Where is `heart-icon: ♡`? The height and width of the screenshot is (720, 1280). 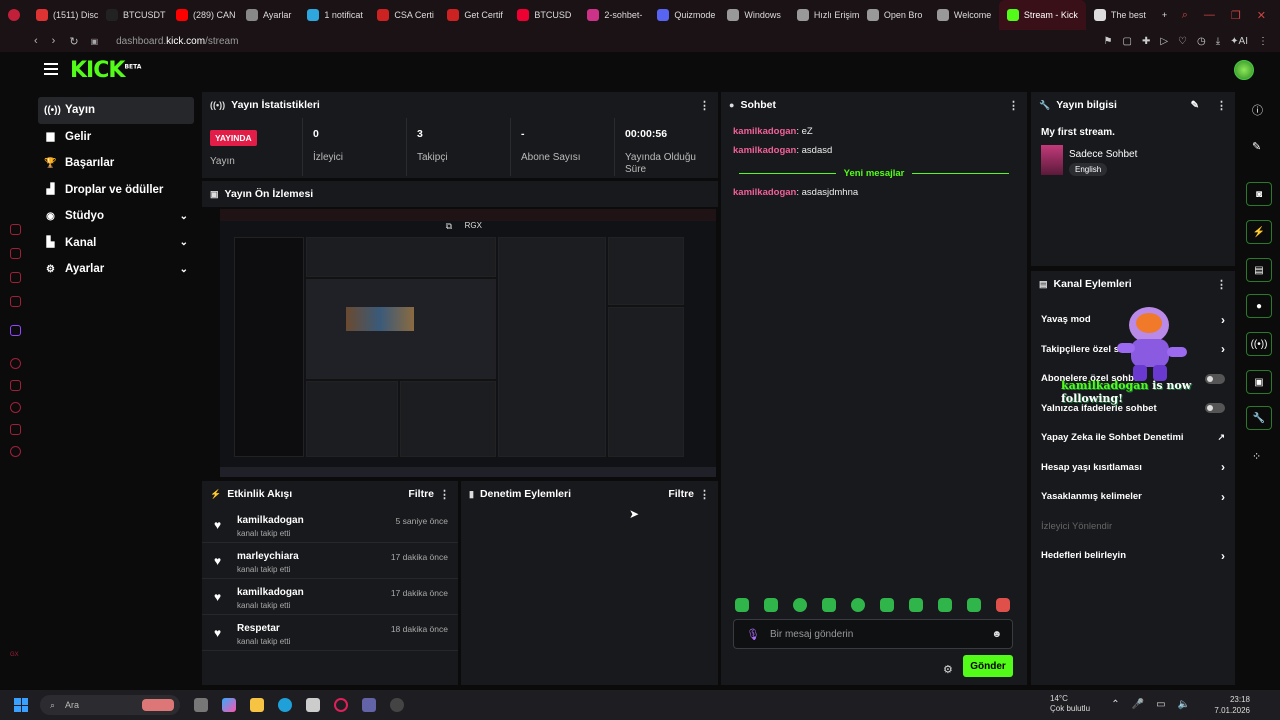
heart-icon: ♡ is located at coordinates (1182, 41).